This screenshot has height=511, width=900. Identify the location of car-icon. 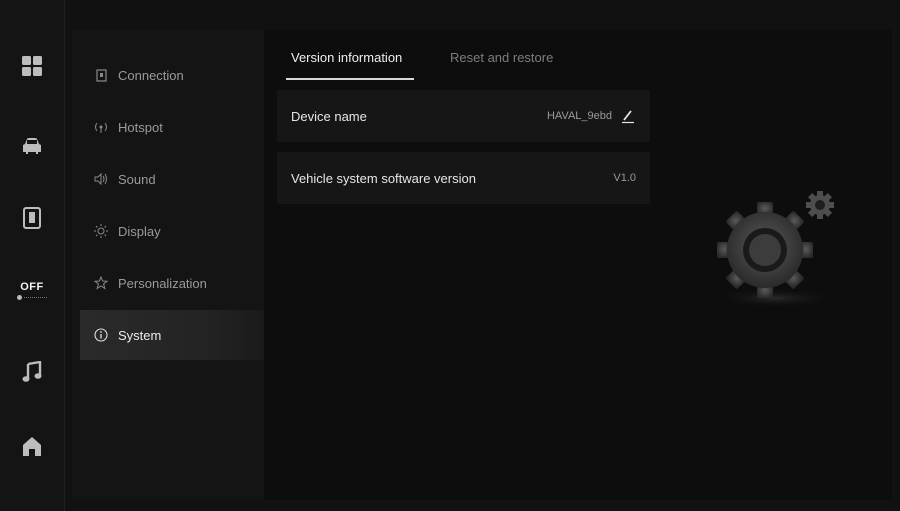
(32, 146).